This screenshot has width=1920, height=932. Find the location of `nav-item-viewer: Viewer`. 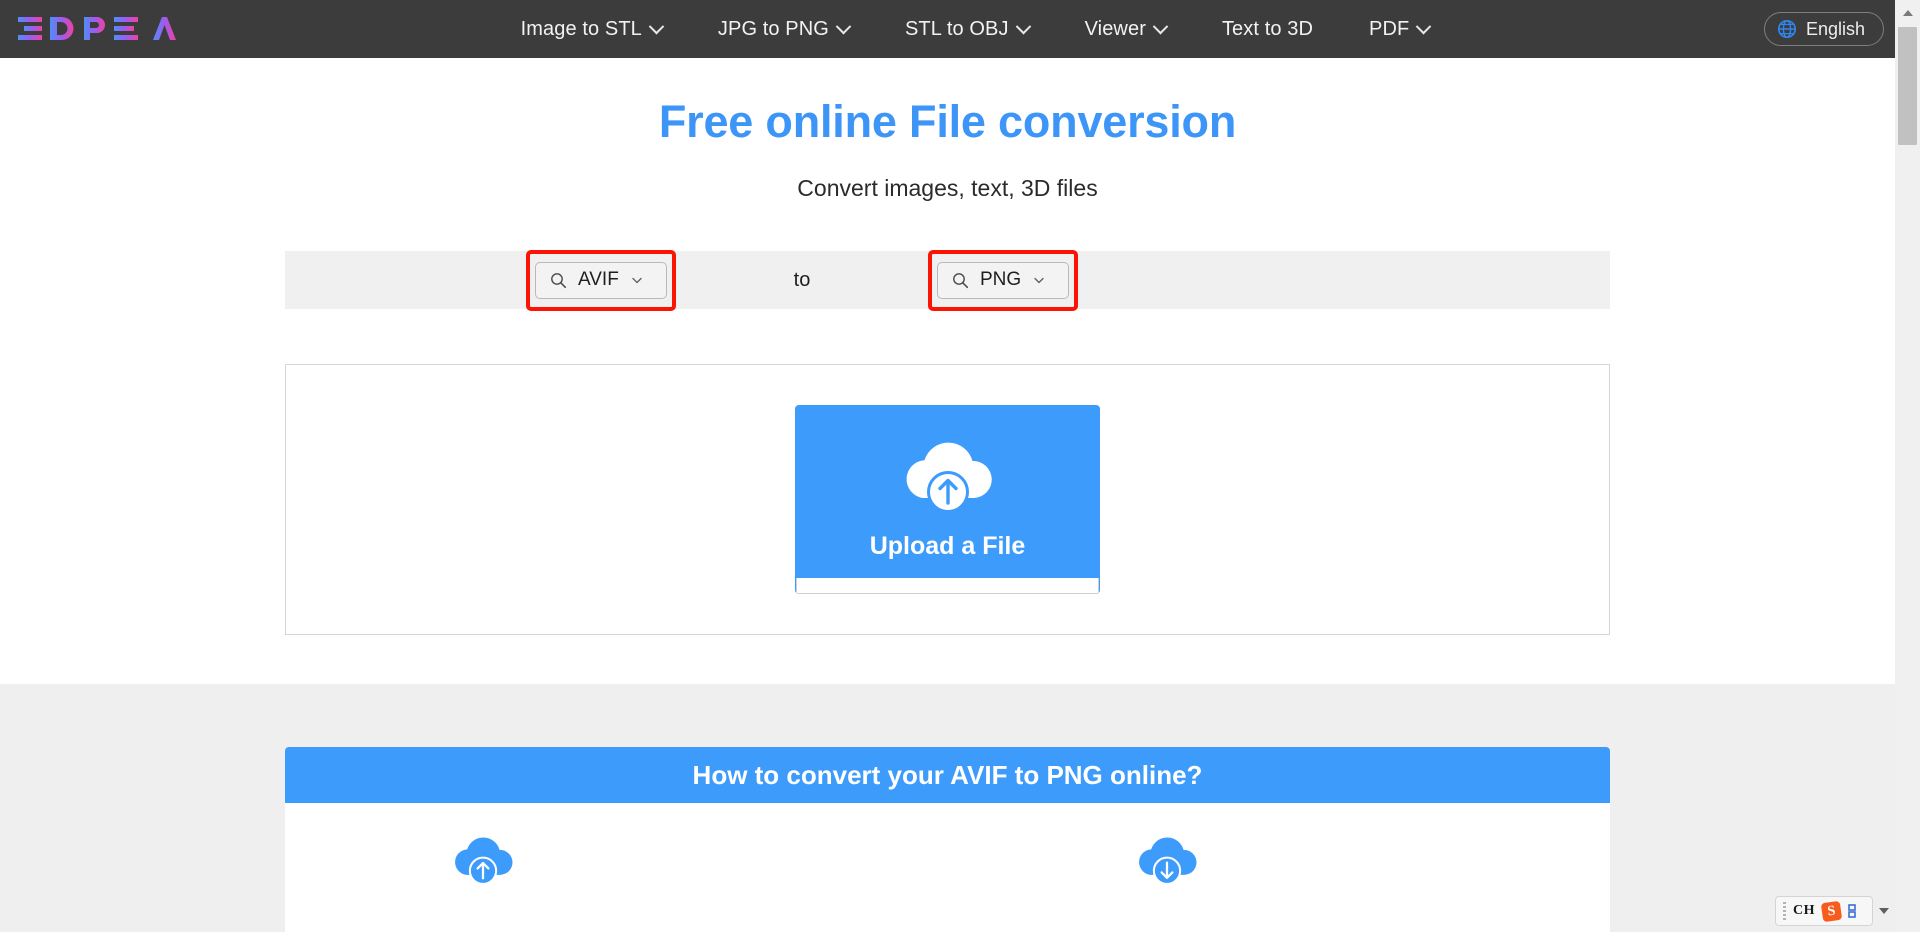

nav-item-viewer: Viewer is located at coordinates (1126, 29).